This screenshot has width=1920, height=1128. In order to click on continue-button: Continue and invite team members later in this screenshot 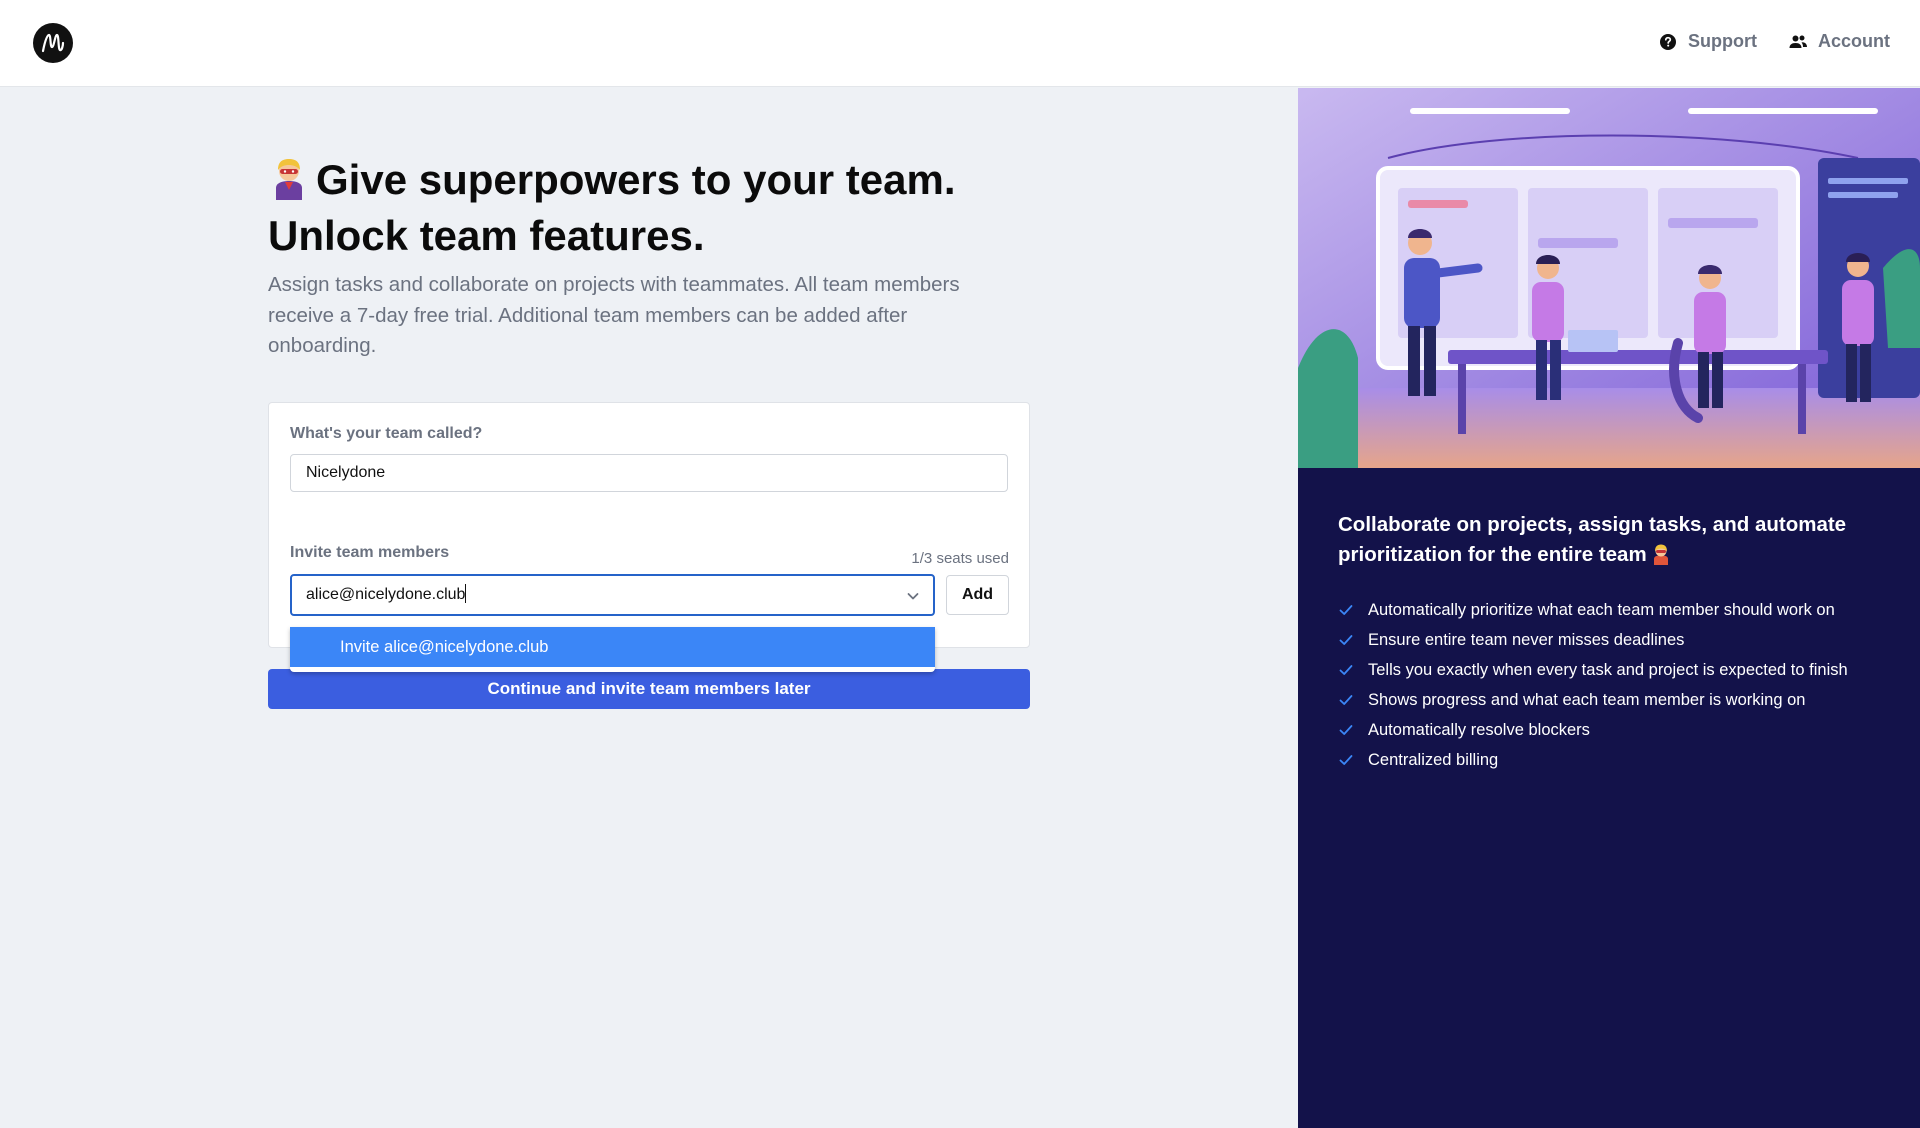, I will do `click(649, 689)`.